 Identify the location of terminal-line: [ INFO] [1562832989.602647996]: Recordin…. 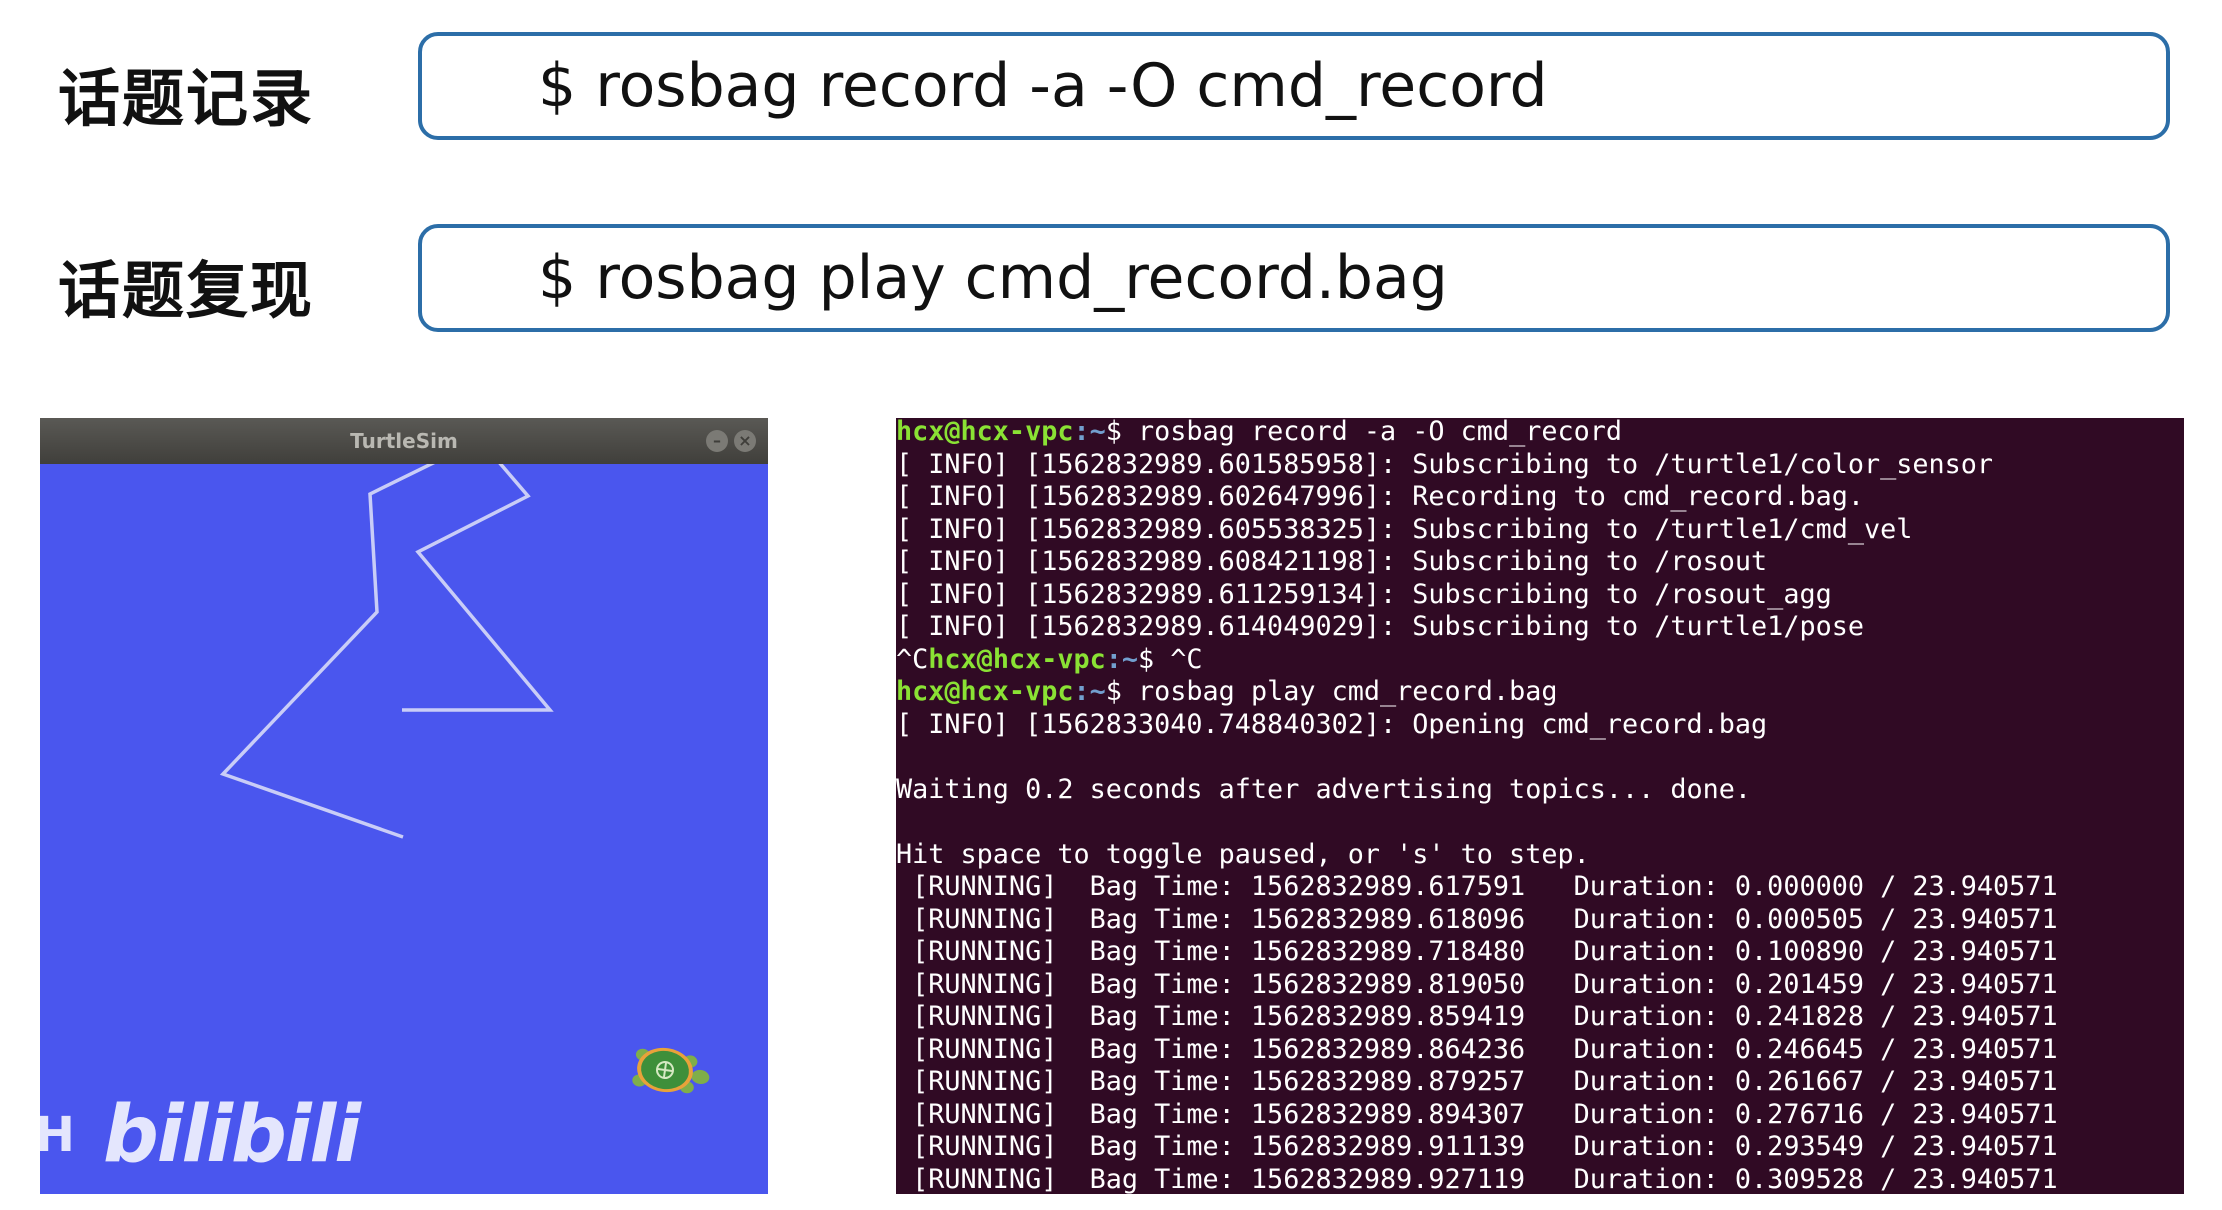
(1380, 496).